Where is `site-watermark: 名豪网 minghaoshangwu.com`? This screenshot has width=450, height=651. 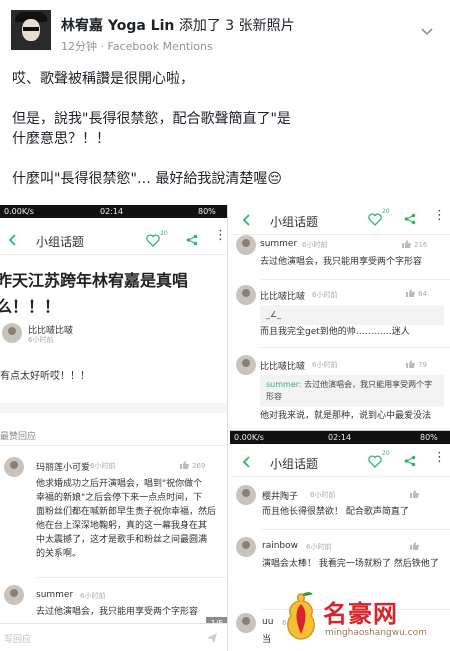 site-watermark: 名豪网 minghaoshangwu.com is located at coordinates (365, 619).